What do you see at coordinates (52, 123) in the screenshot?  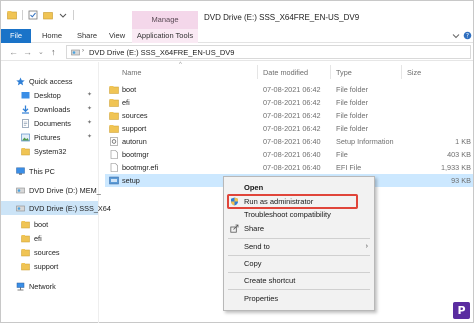 I see `sidebar-item-label: Documents` at bounding box center [52, 123].